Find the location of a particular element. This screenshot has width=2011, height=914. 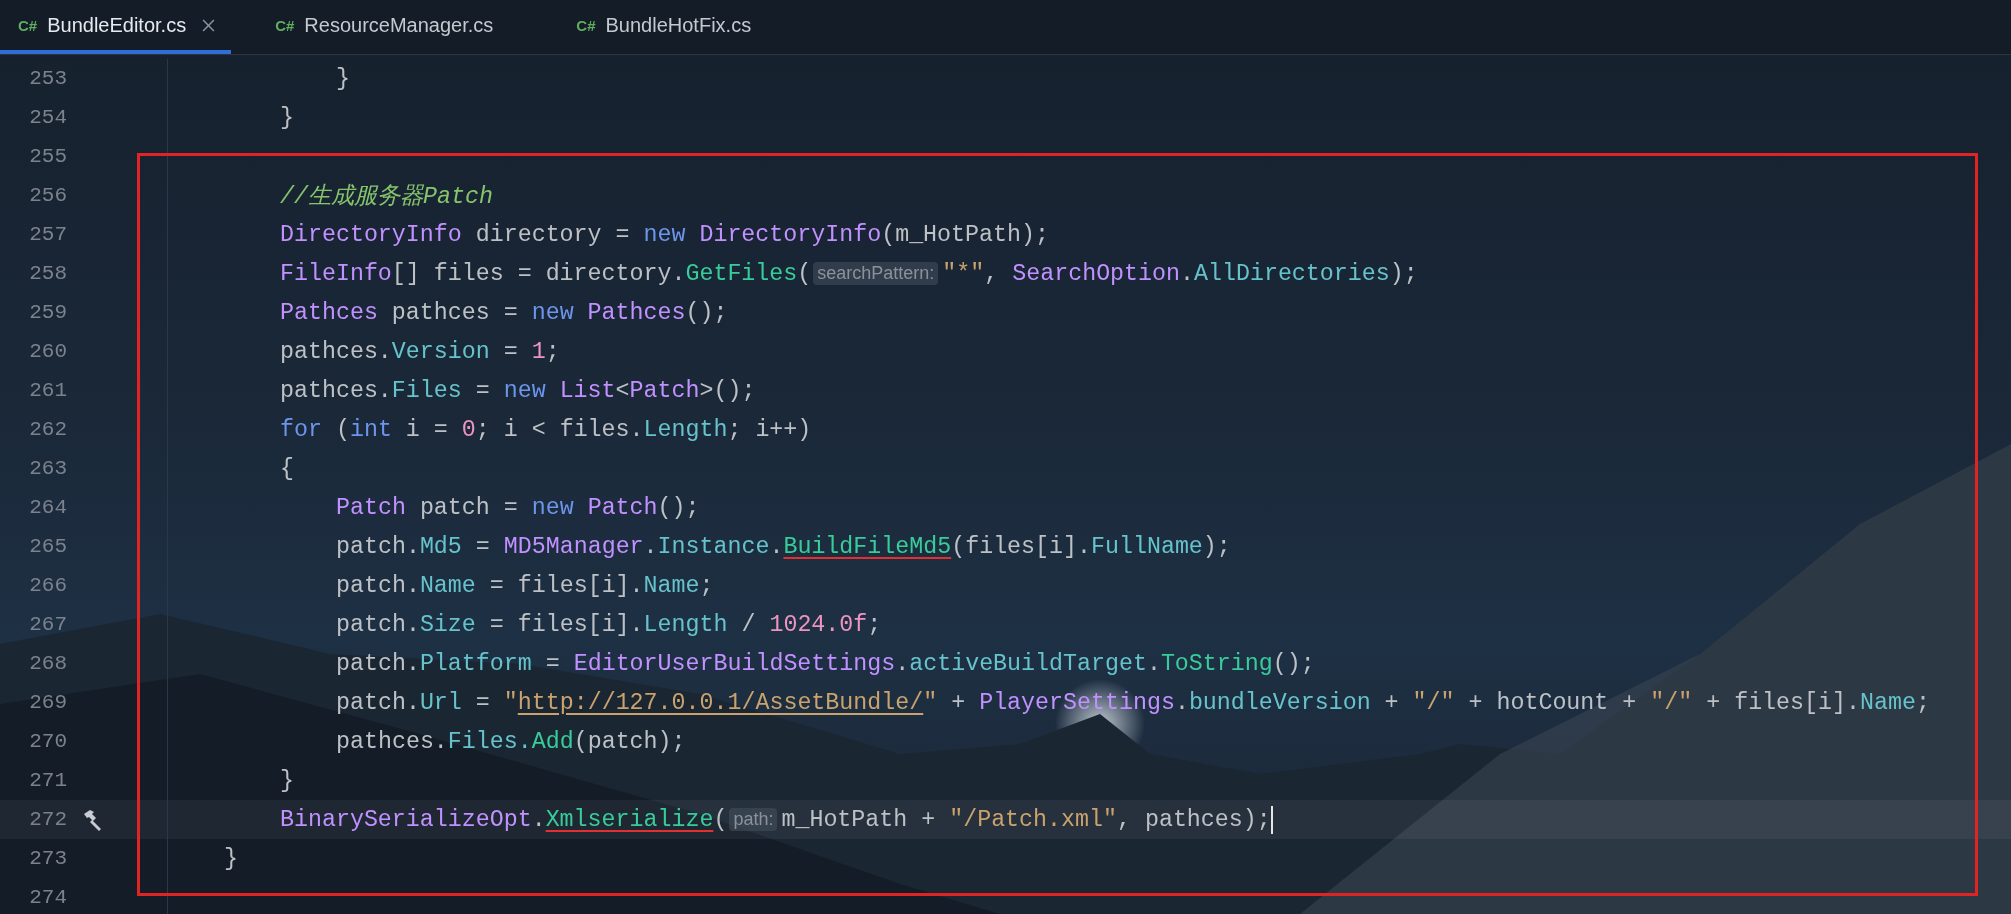

parameter-hint: path: is located at coordinates (753, 819).